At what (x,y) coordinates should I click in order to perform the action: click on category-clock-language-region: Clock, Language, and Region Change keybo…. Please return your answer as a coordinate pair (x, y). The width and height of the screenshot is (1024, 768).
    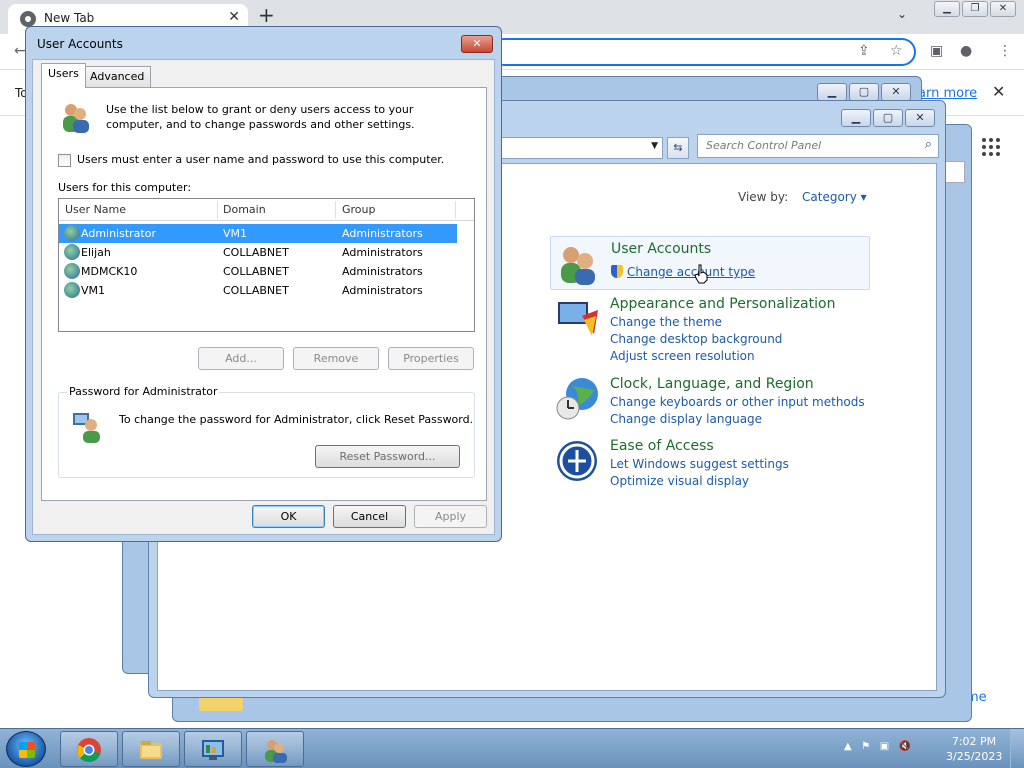
    Looking at the image, I should click on (710, 400).